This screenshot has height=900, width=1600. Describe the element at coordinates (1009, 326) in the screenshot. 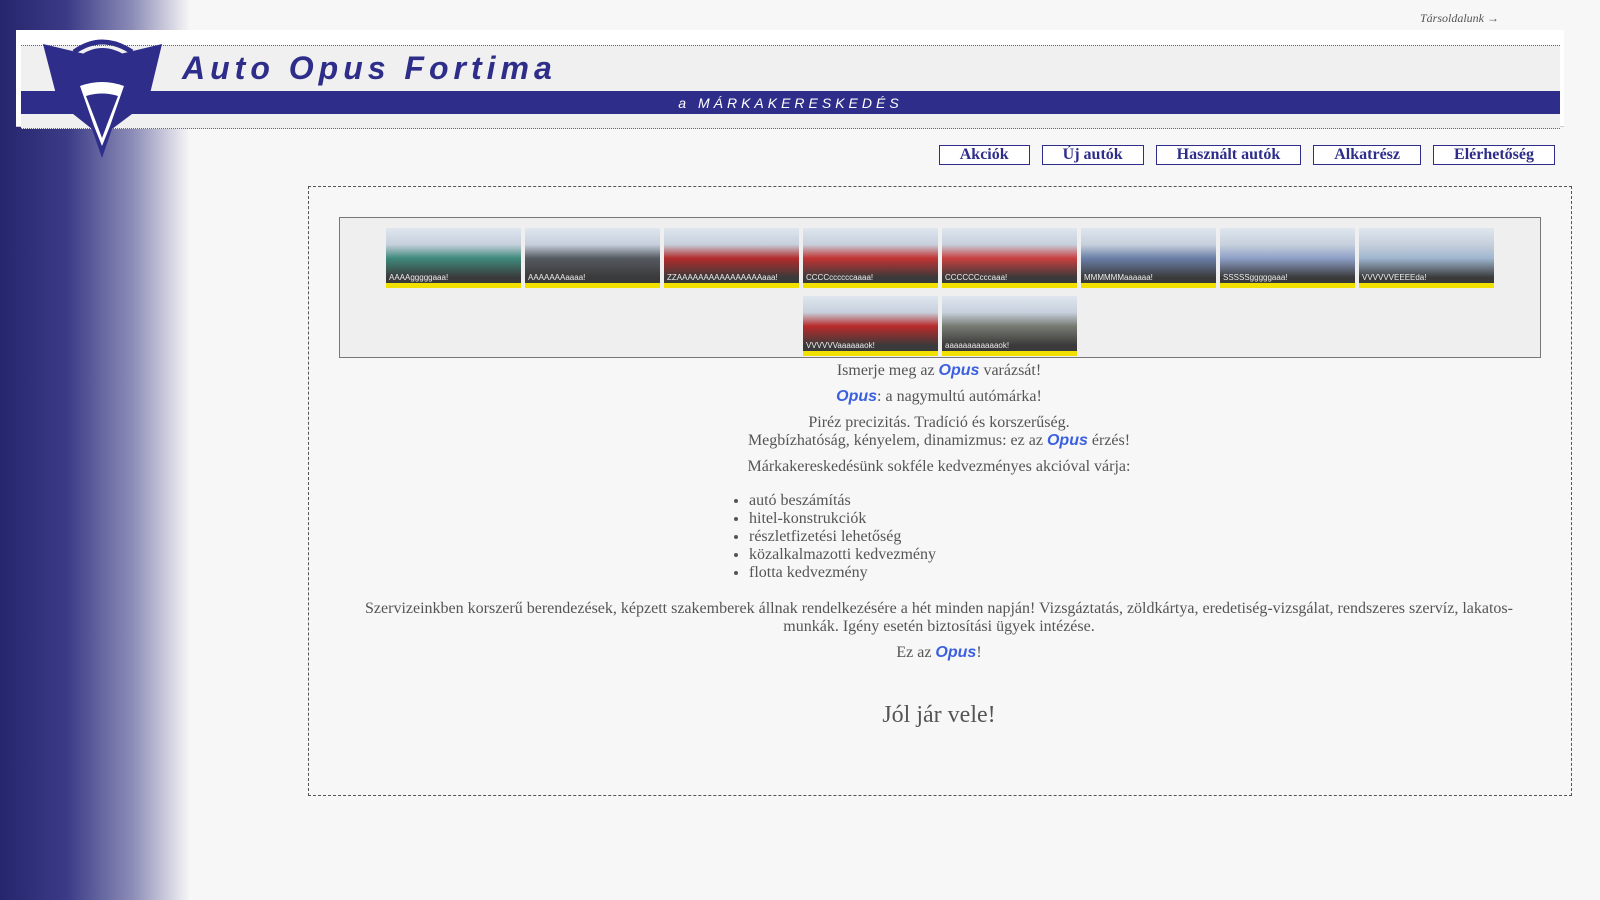

I see `car-thumbnail: aaaaaaaaaaaaok!` at that location.